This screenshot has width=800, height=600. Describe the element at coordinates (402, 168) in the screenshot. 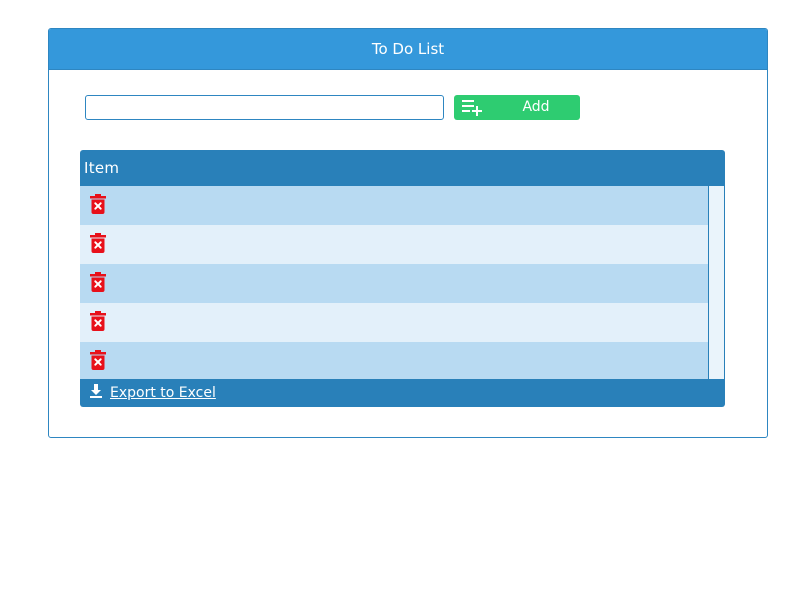

I see `column-header-item: Item` at that location.